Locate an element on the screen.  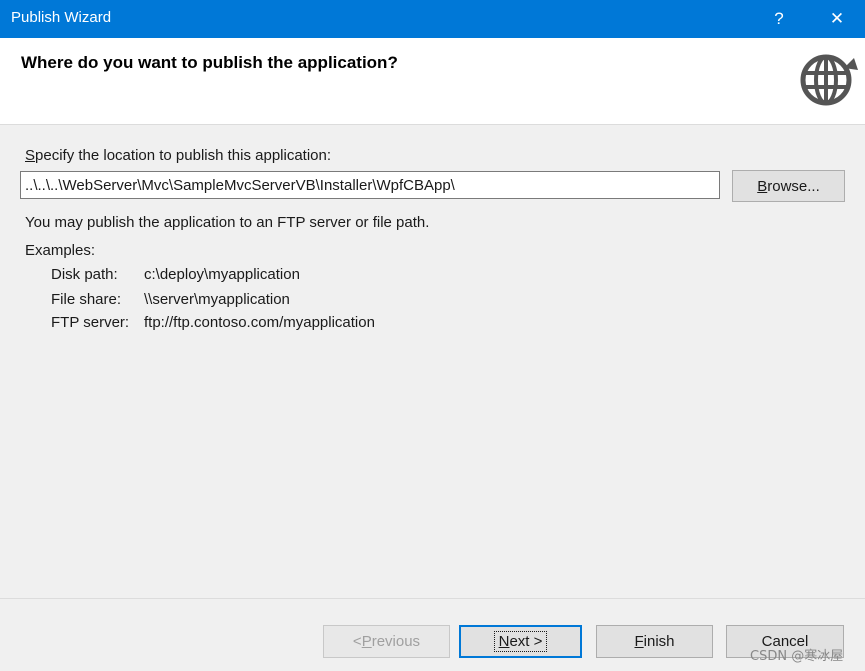
example-value: ftp://ftp.contoso.com/myapplication is located at coordinates (259, 322).